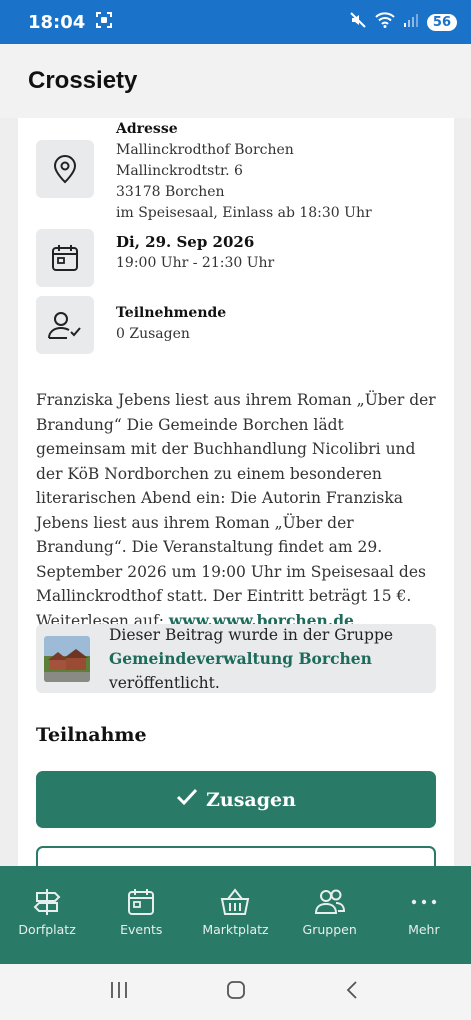 This screenshot has height=1020, width=471. I want to click on mute-icon, so click(358, 22).